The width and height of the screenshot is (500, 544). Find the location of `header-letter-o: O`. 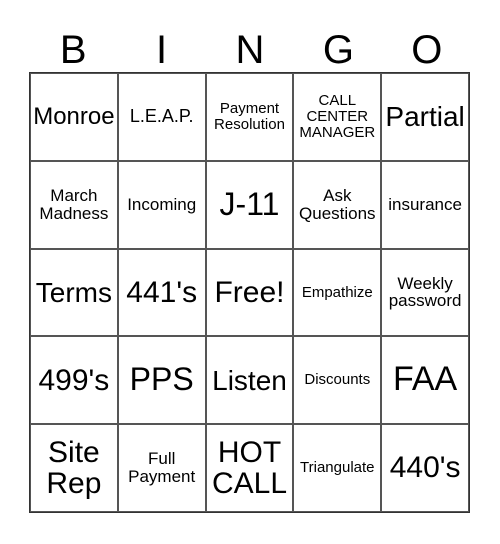

header-letter-o: O is located at coordinates (427, 50).